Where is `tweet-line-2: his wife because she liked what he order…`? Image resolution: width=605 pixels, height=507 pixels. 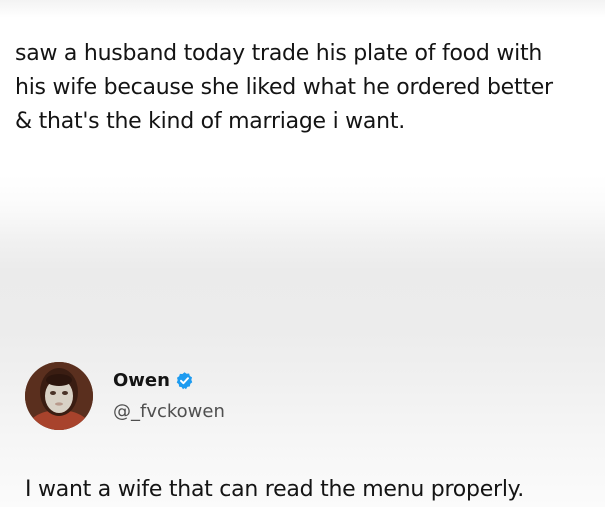
tweet-line-2: his wife because she liked what he order… is located at coordinates (284, 87).